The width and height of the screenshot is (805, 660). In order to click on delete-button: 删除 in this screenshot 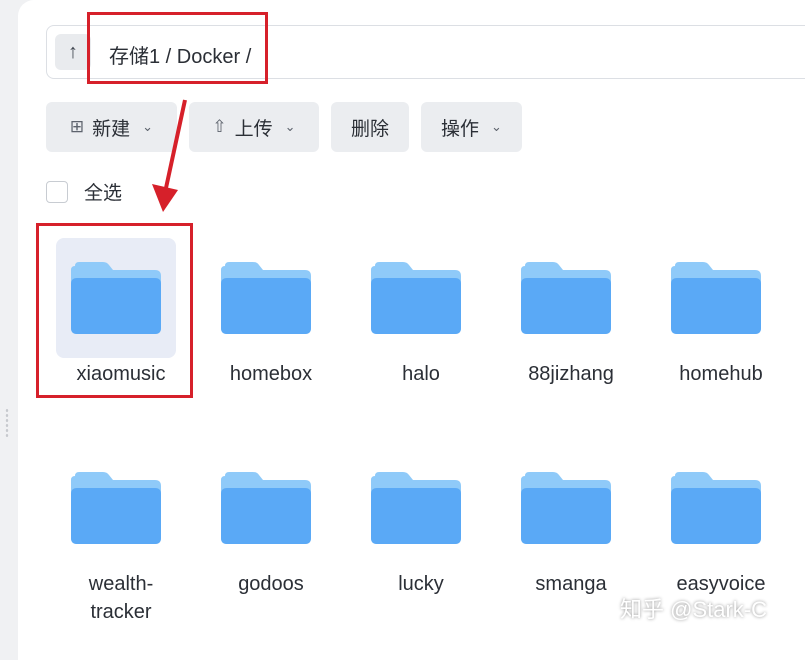, I will do `click(370, 127)`.